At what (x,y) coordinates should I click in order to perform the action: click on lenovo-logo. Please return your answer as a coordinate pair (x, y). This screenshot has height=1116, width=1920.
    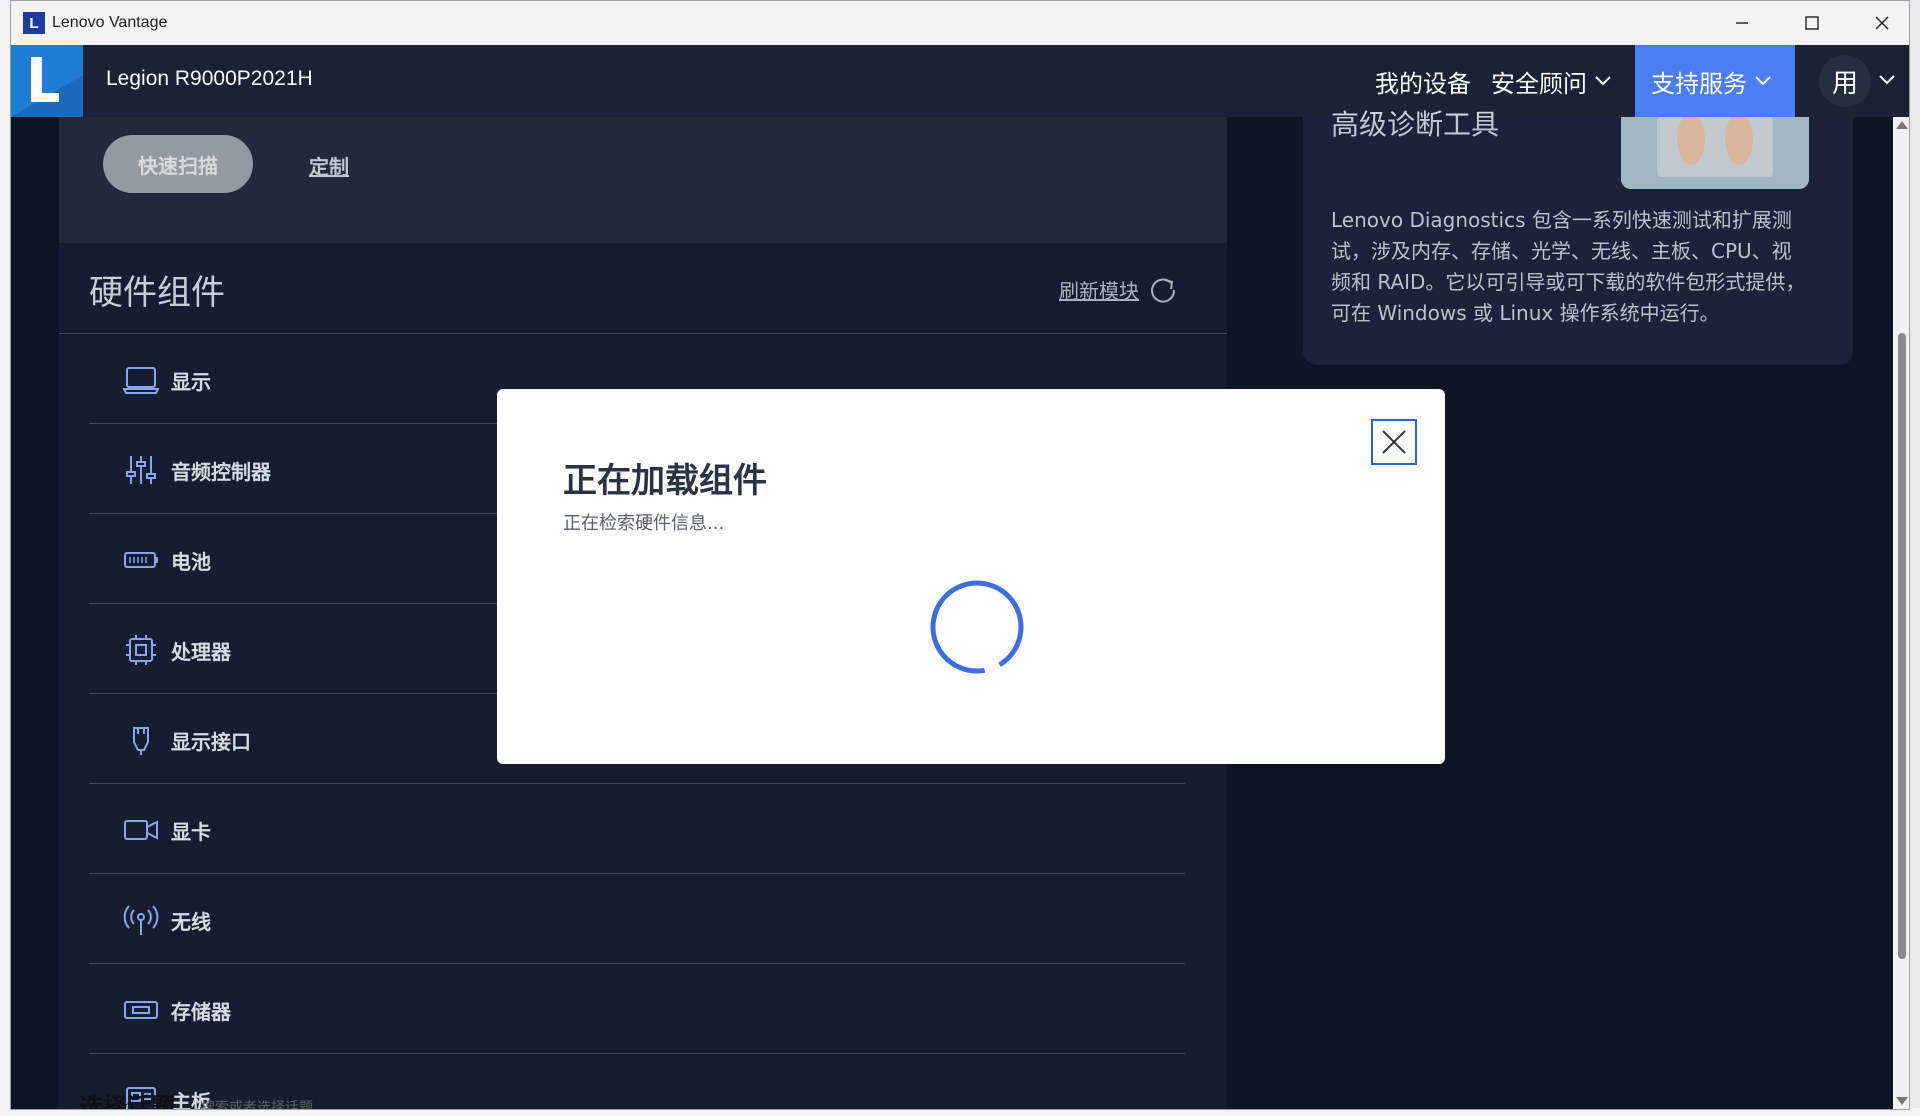
    Looking at the image, I should click on (47, 81).